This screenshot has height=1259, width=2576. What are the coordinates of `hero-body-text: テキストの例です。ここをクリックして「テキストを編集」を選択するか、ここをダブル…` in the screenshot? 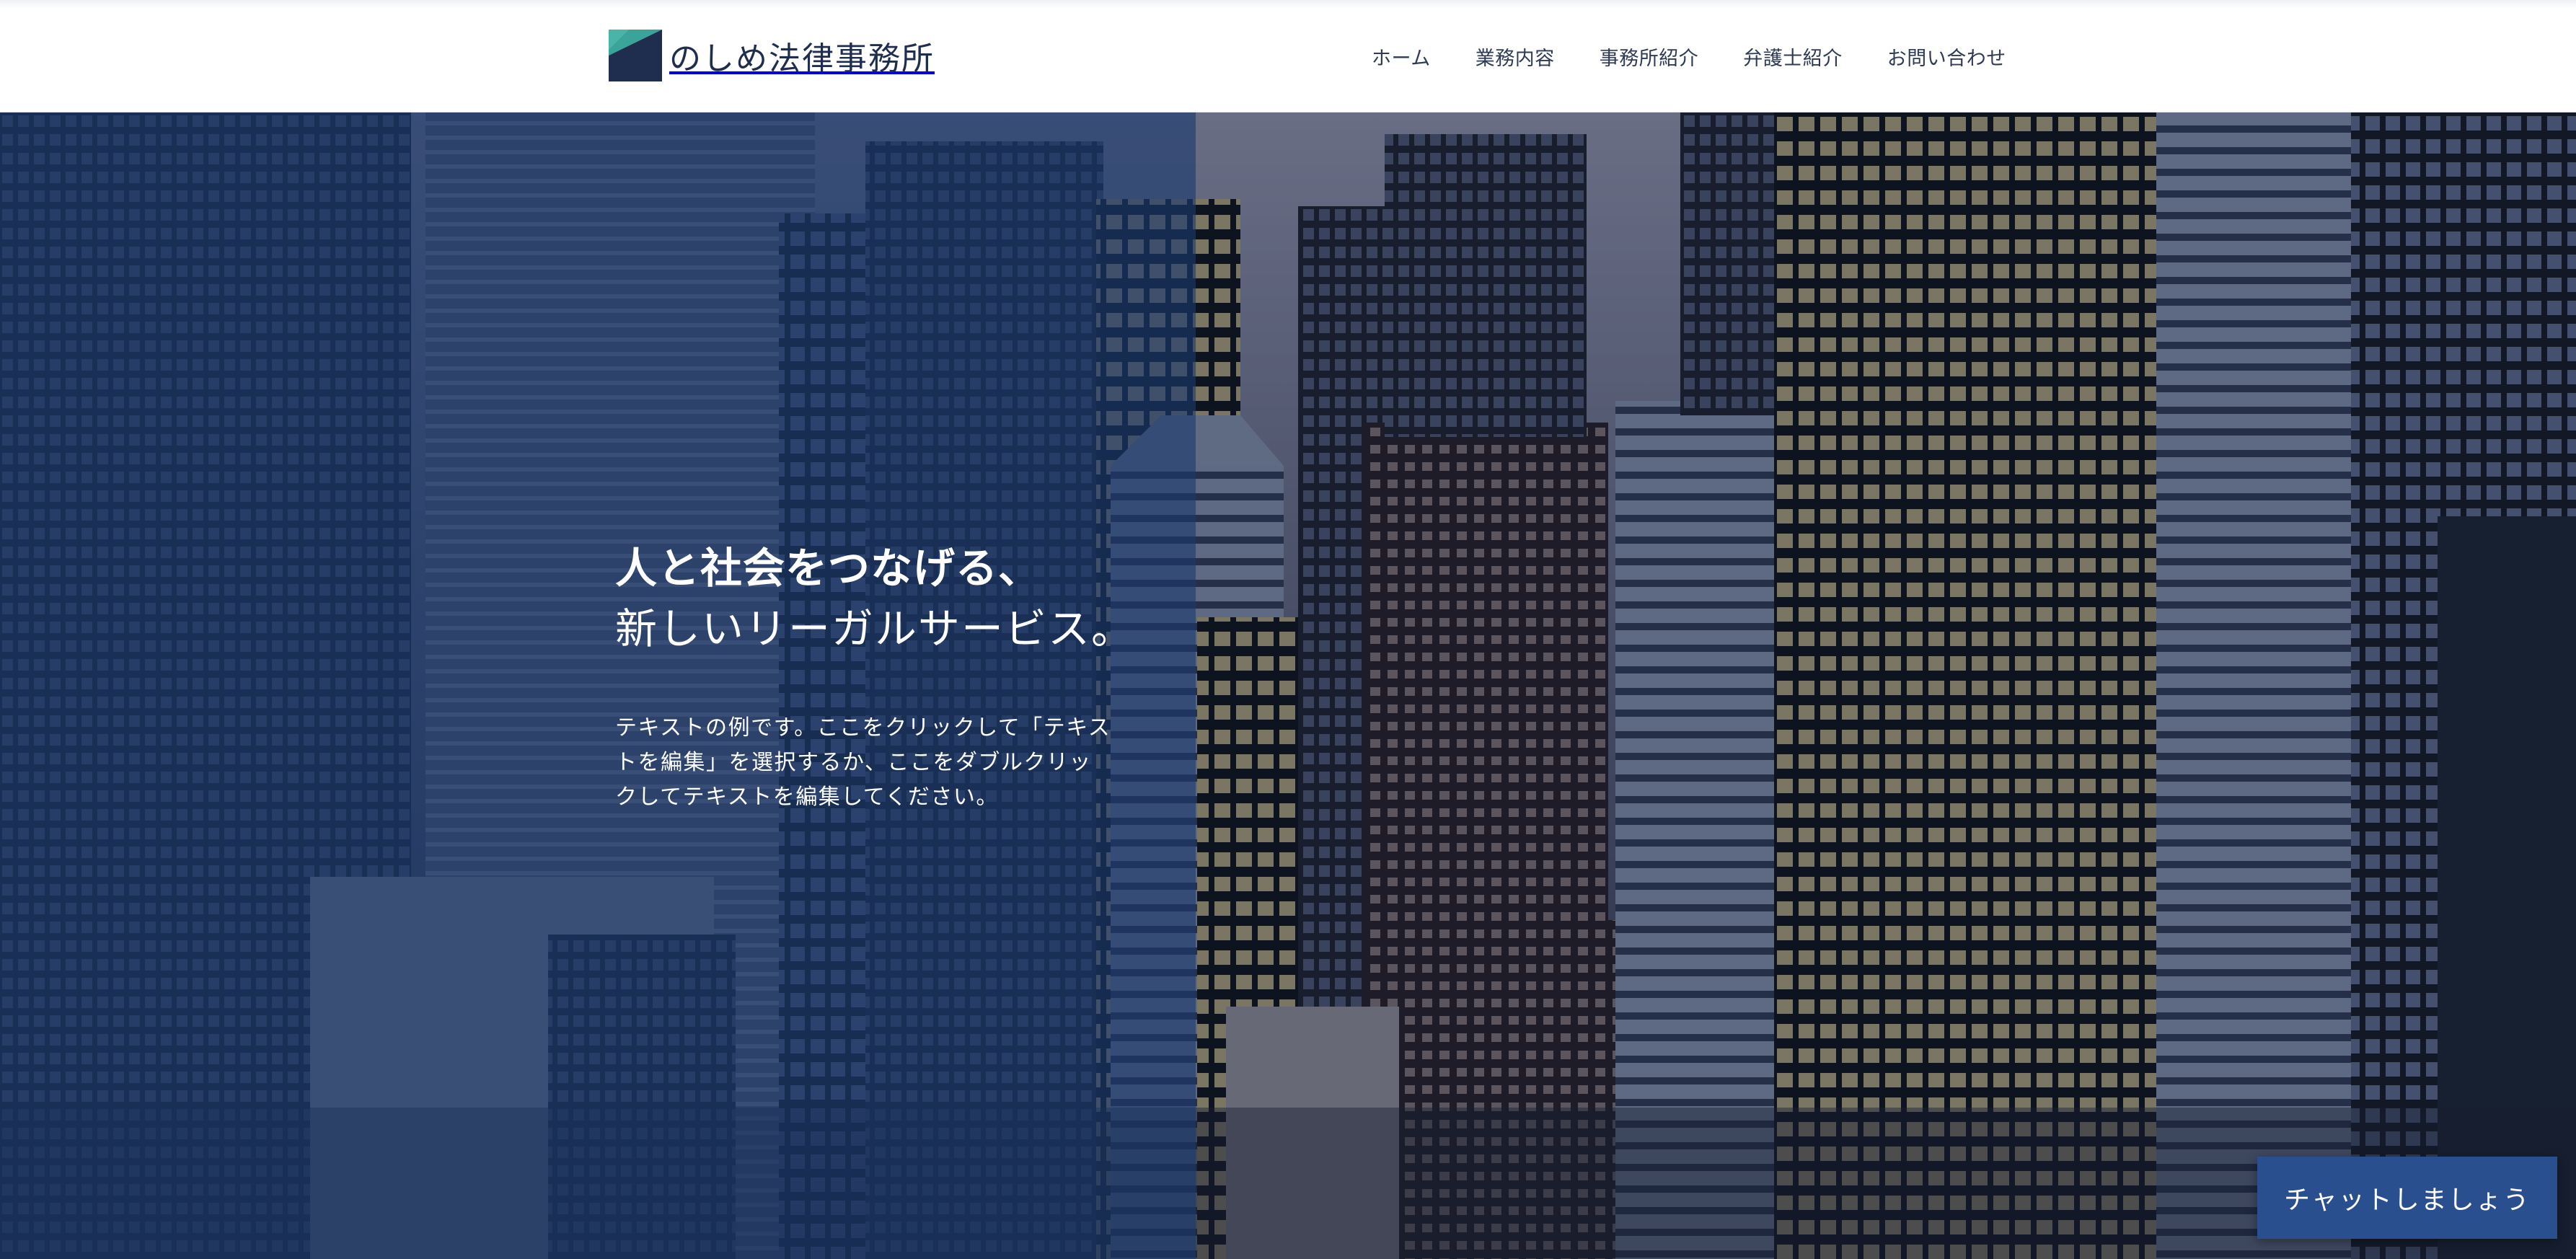 It's located at (863, 762).